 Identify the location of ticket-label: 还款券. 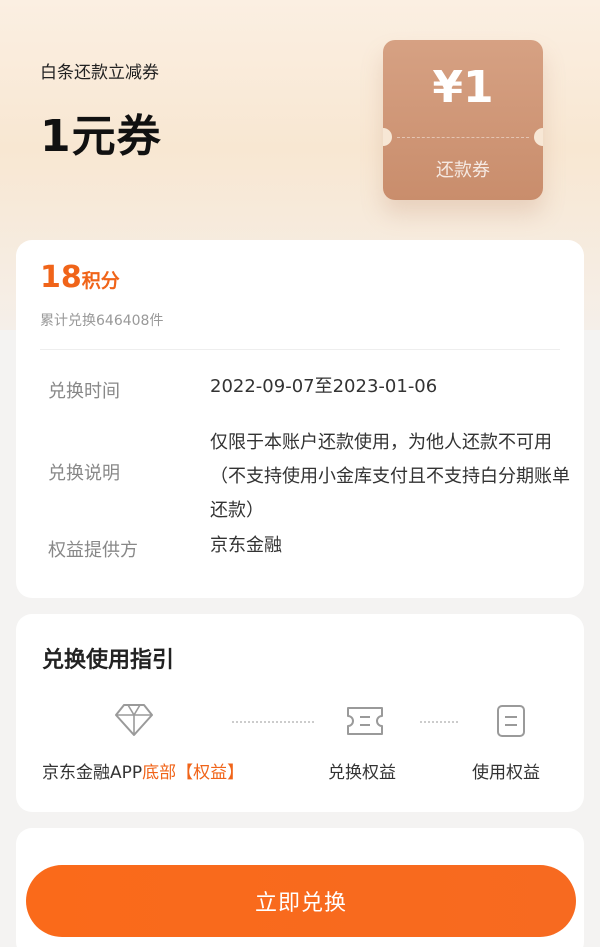
(463, 170).